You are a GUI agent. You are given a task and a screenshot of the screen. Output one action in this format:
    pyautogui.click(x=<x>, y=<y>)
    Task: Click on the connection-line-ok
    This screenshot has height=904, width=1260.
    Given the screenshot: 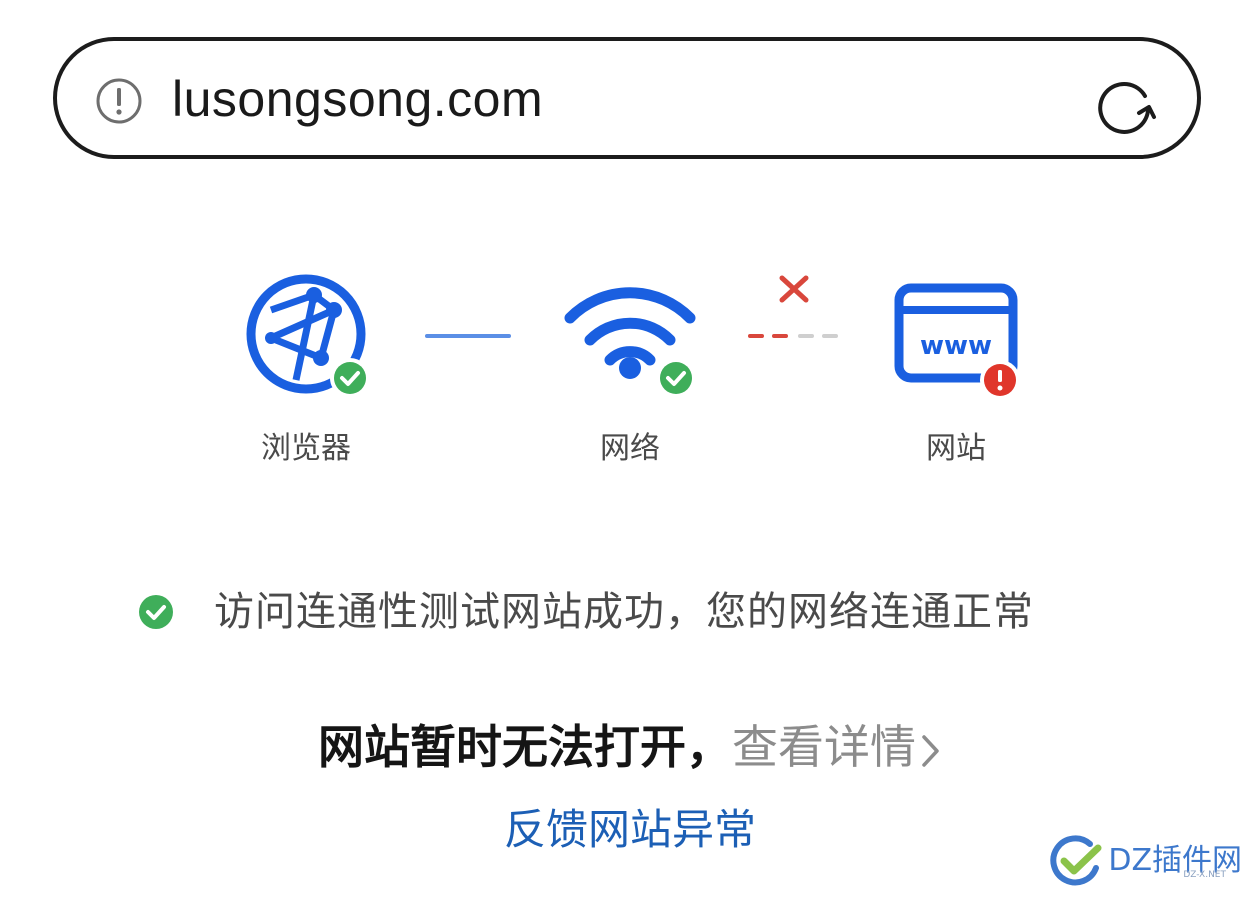 What is the action you would take?
    pyautogui.click(x=468, y=336)
    